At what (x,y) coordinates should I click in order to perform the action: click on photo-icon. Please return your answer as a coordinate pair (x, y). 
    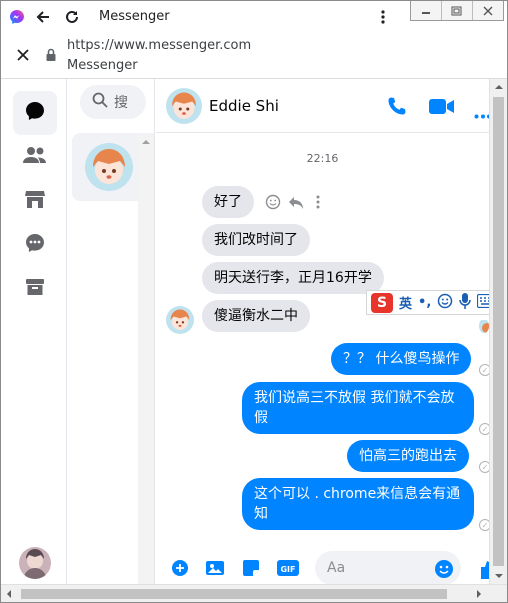
    Looking at the image, I should click on (215, 570).